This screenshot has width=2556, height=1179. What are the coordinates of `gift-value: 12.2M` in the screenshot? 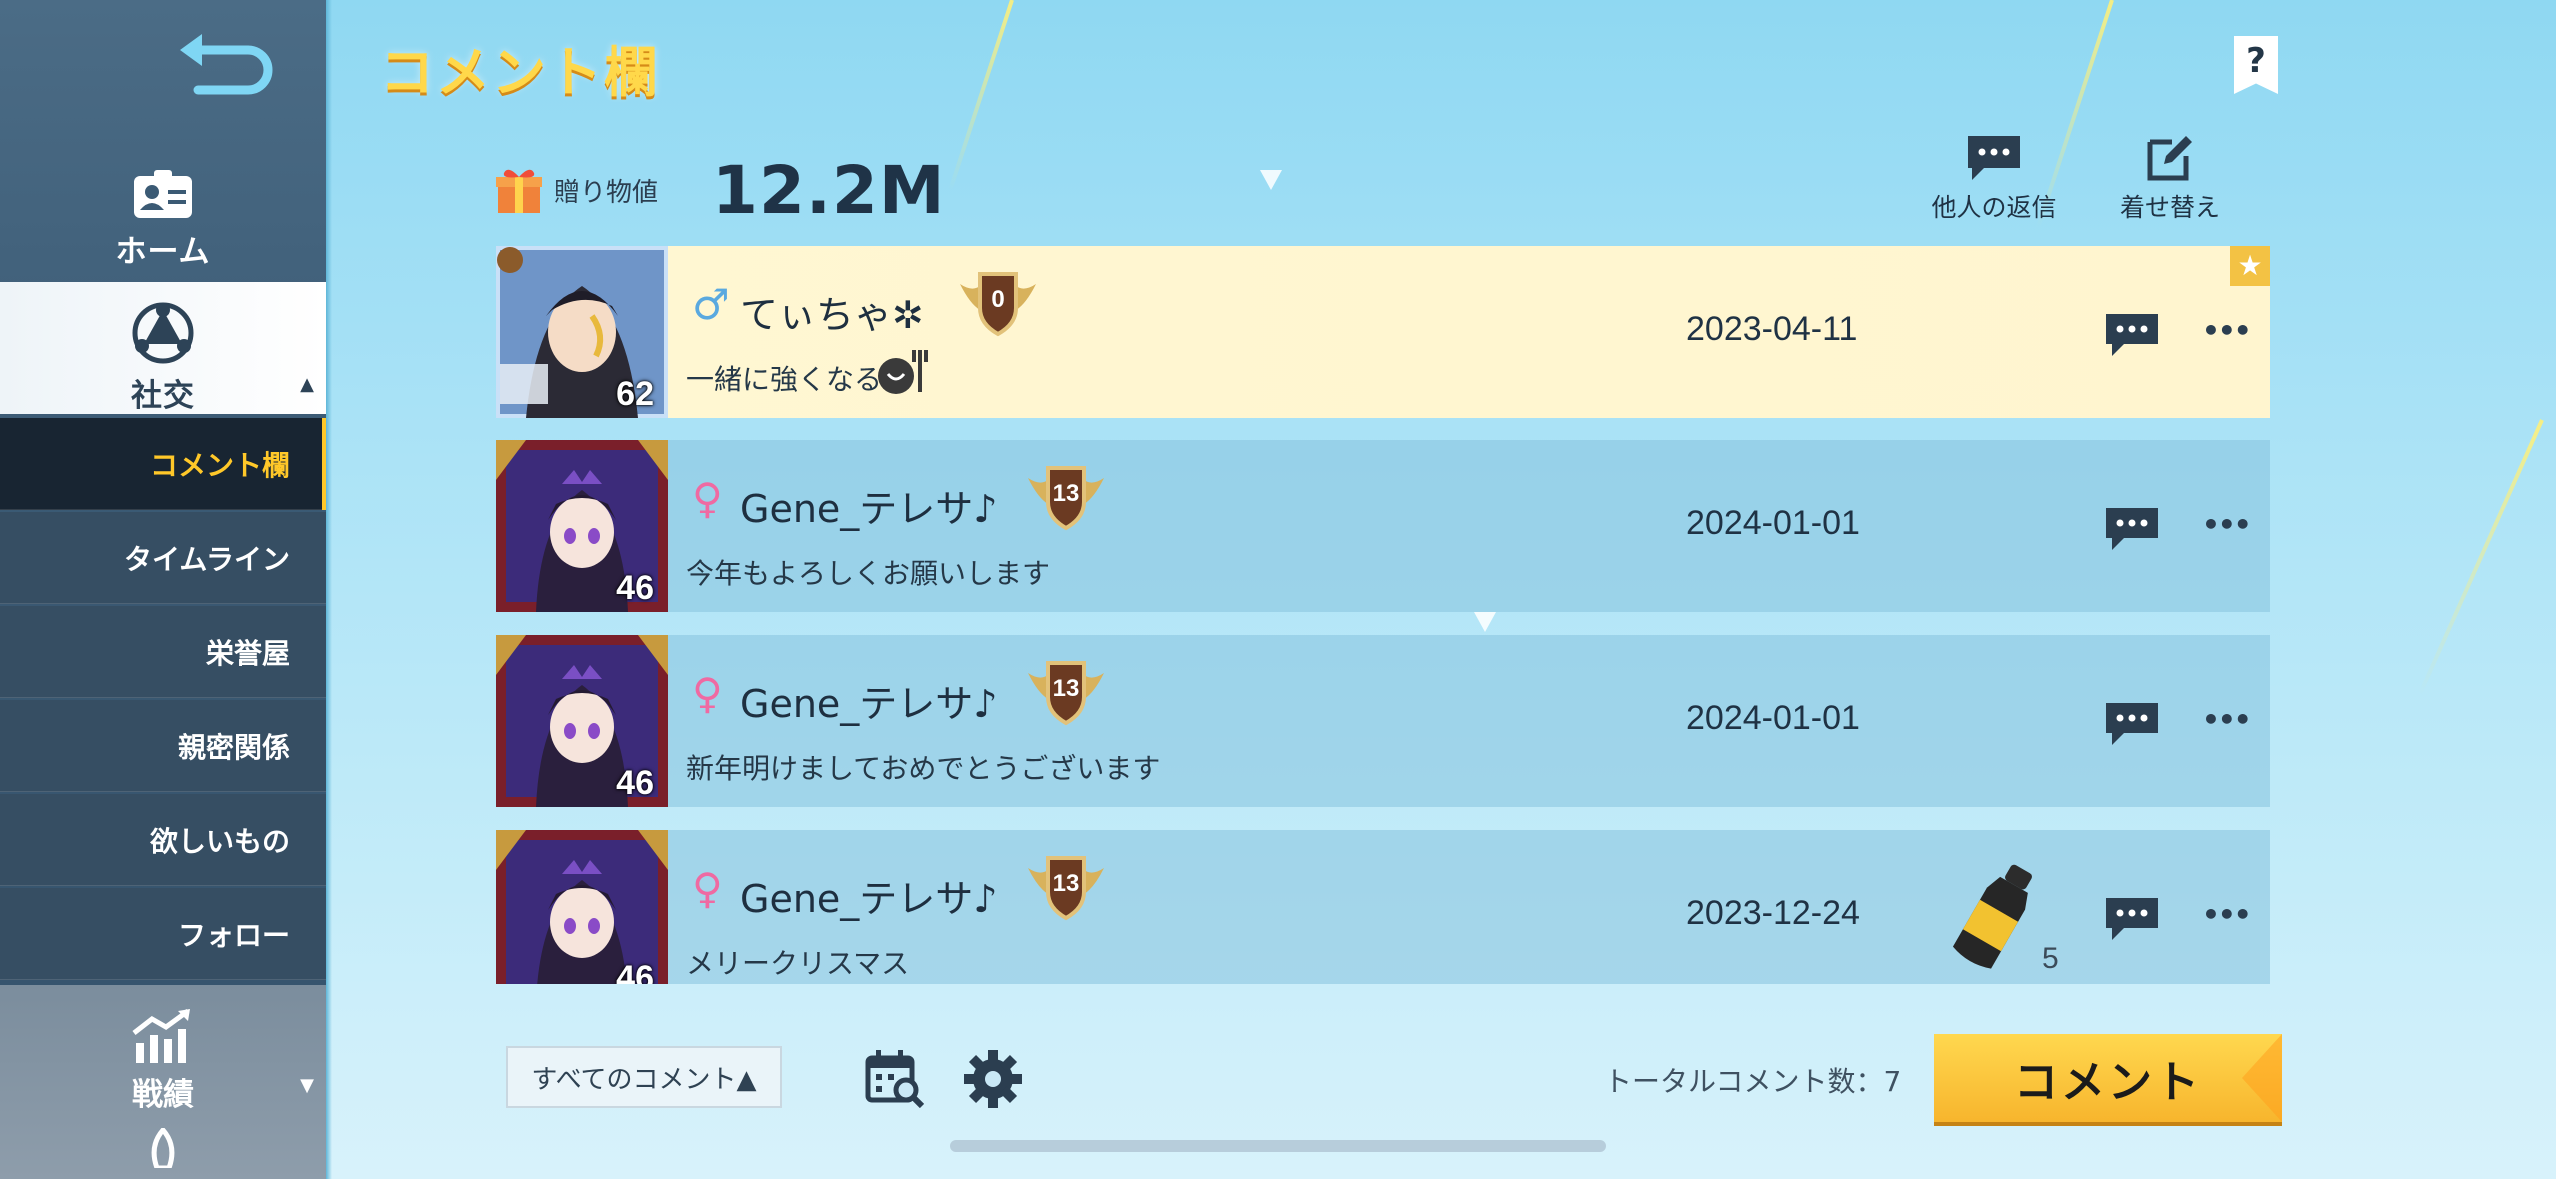 It's located at (829, 190).